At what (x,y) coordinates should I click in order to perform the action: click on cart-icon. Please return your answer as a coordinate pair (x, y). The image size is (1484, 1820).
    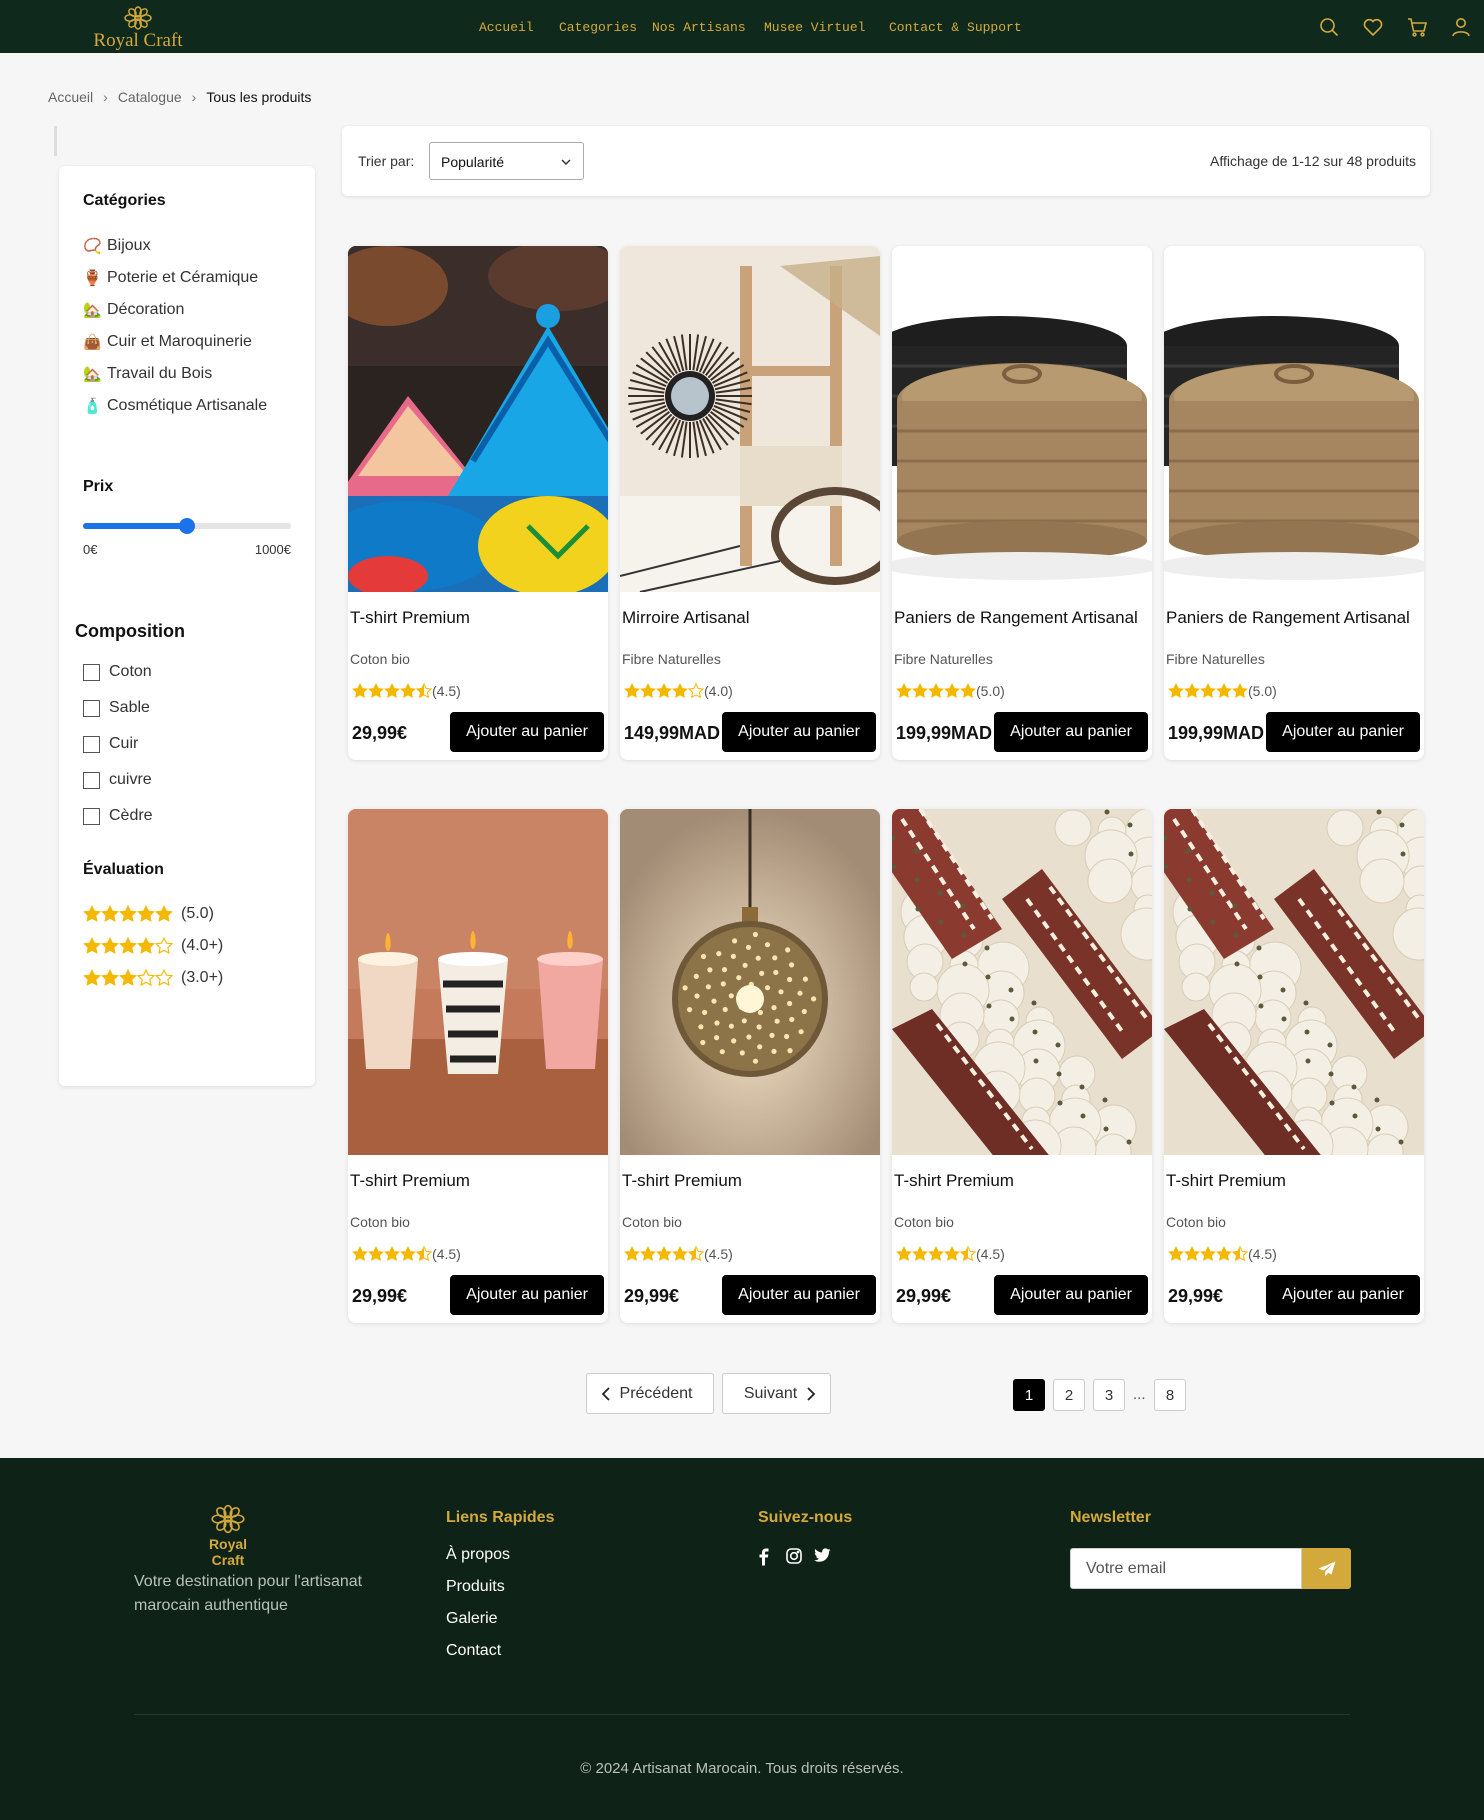
    Looking at the image, I should click on (1417, 27).